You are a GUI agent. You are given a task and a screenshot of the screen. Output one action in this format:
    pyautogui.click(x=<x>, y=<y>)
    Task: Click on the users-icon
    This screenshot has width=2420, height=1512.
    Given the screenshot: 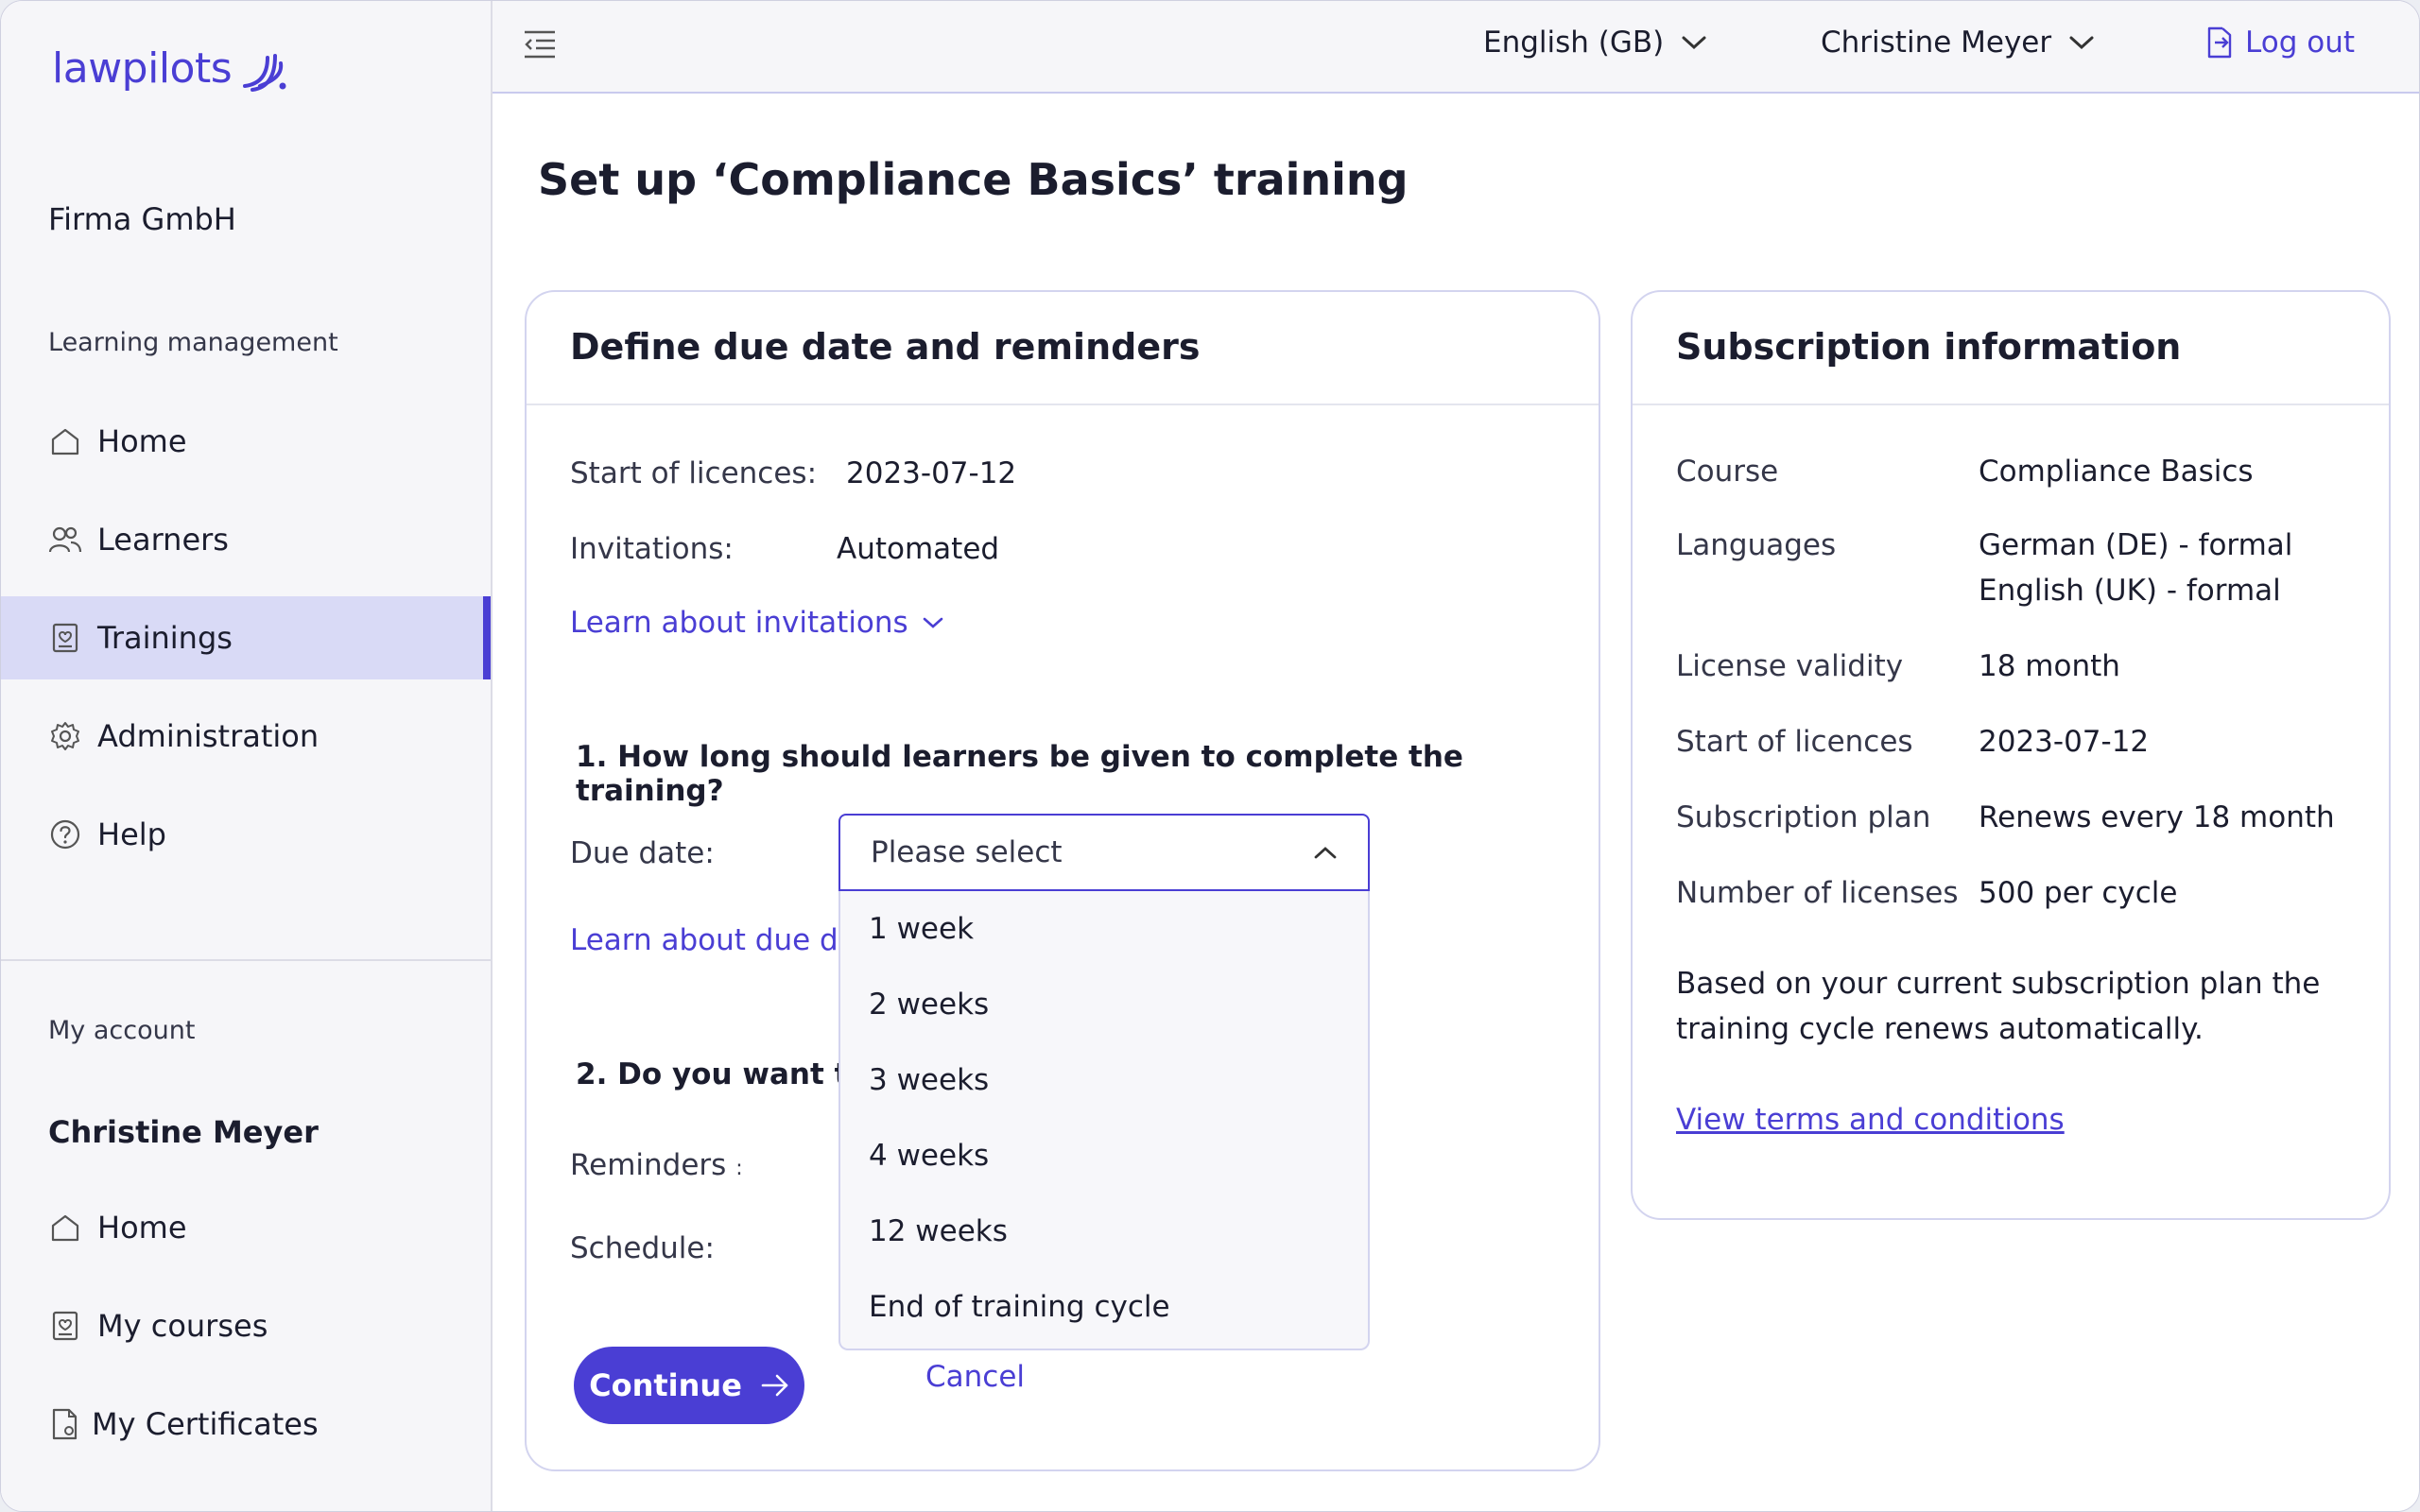 What is the action you would take?
    pyautogui.click(x=65, y=540)
    